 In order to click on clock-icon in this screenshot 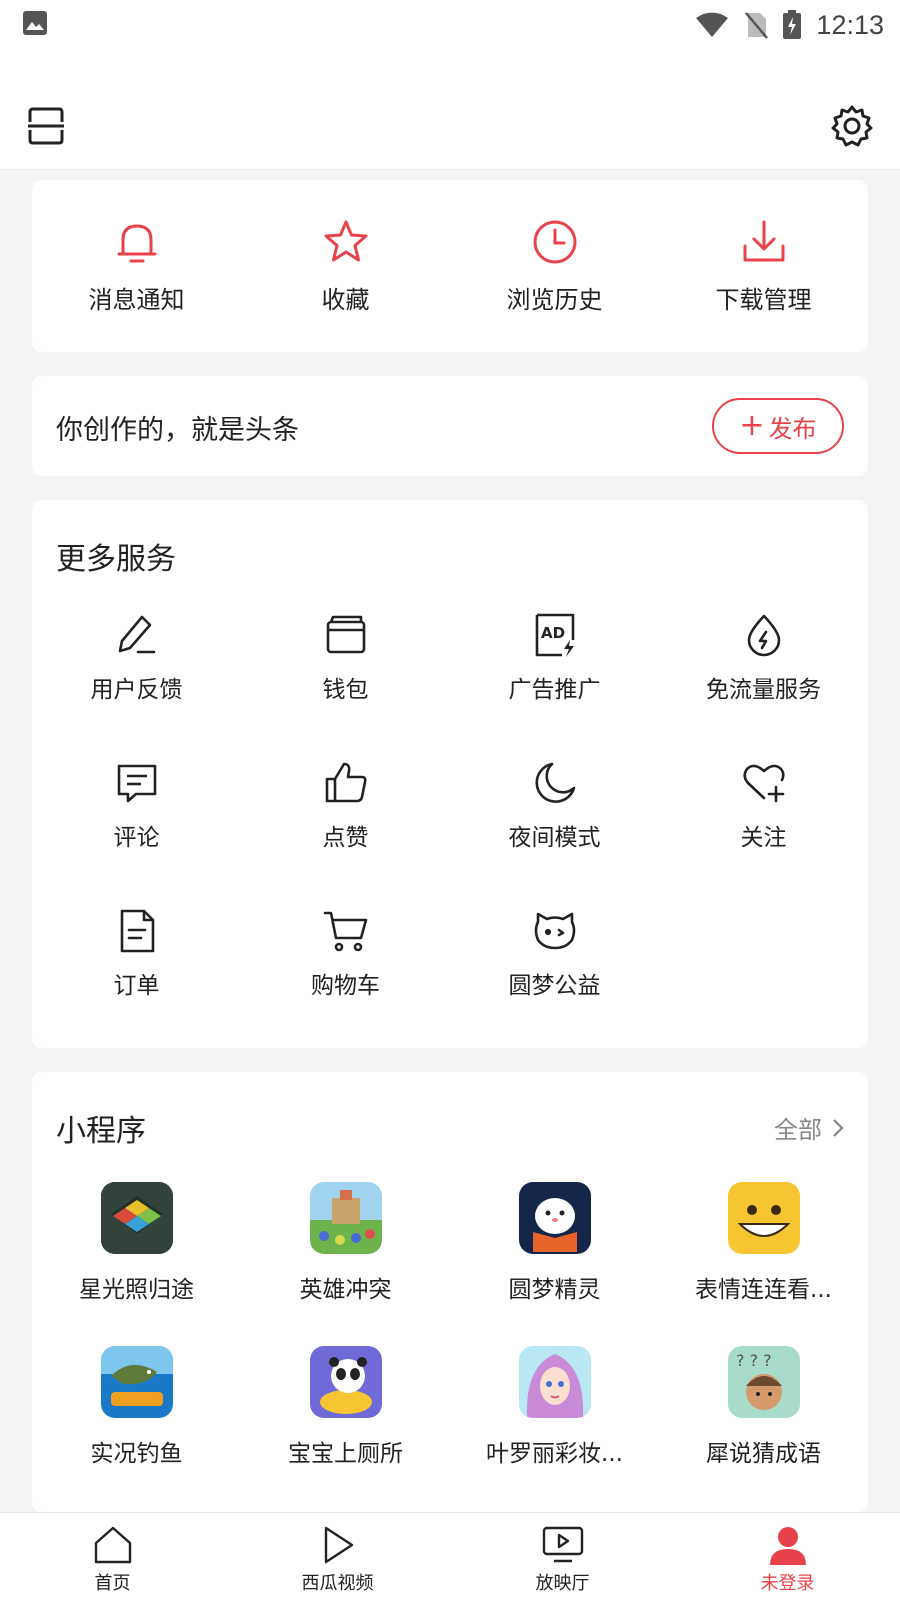, I will do `click(554, 242)`.